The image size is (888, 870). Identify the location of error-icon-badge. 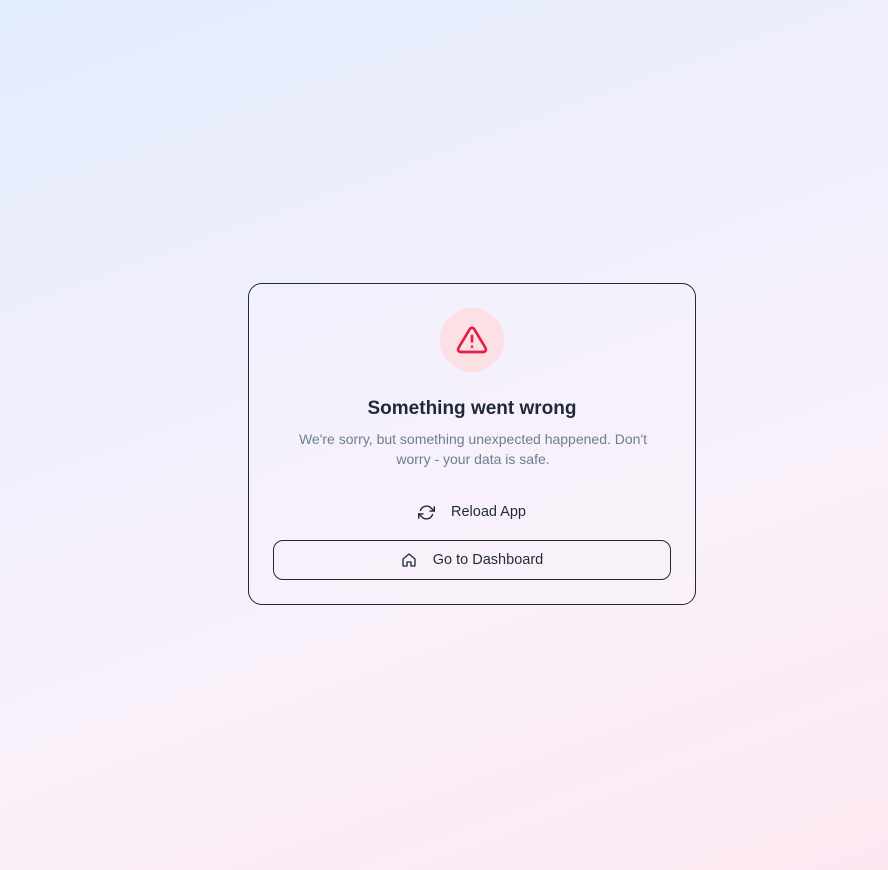
(472, 340).